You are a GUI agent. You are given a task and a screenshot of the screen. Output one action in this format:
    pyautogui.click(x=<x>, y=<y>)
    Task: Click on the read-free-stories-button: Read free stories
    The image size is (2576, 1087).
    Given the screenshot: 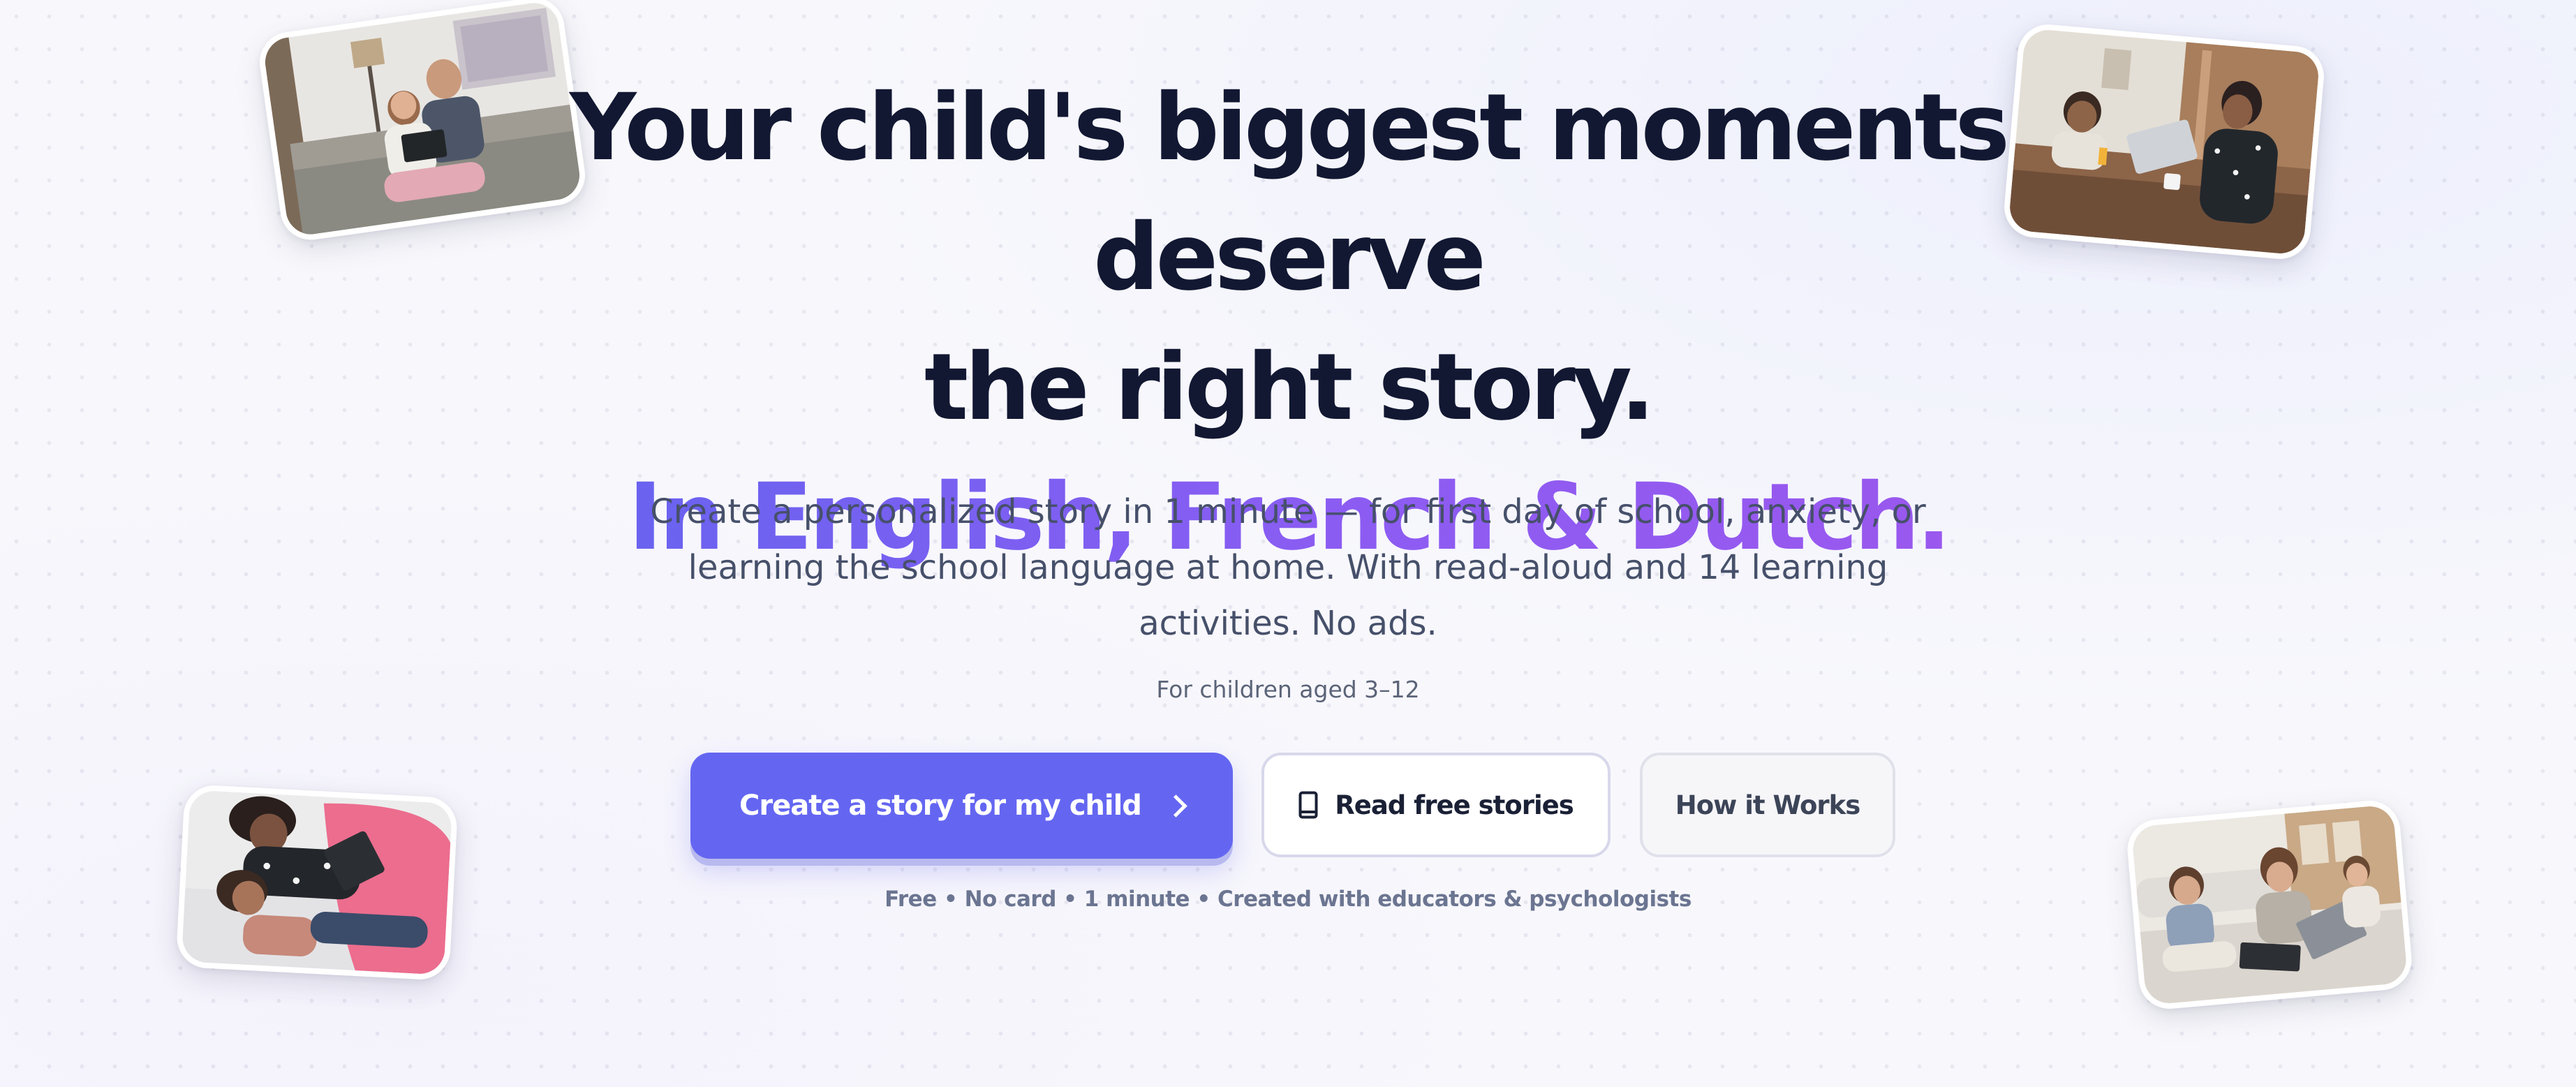 What is the action you would take?
    pyautogui.click(x=1436, y=805)
    